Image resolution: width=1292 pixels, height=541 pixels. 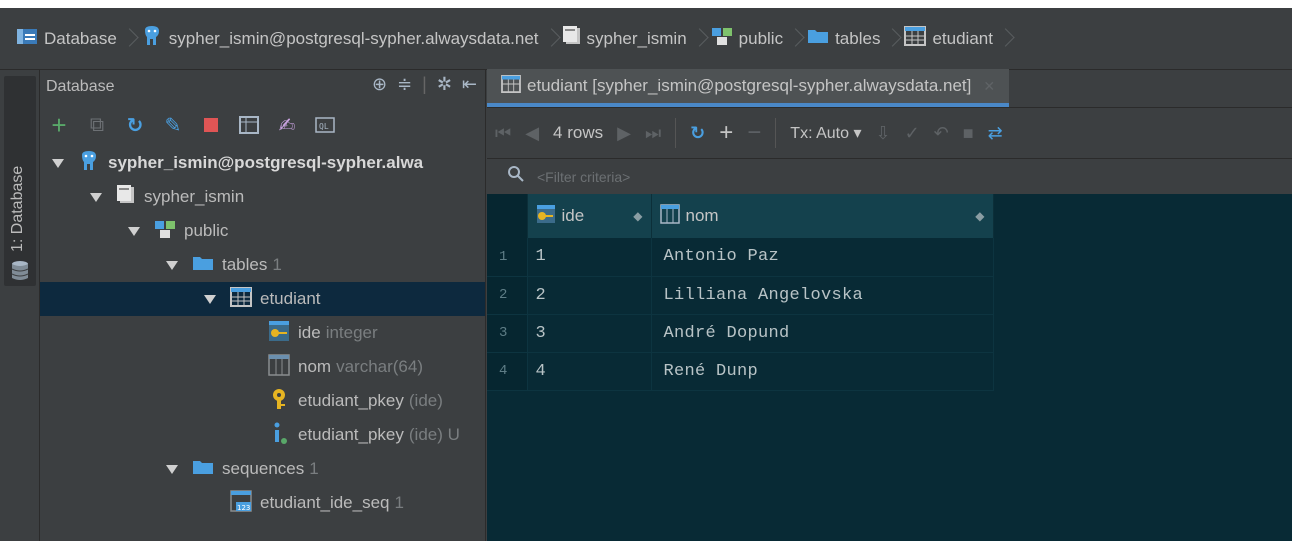 What do you see at coordinates (882, 133) in the screenshot?
I see `db-commit-icon: ⇩` at bounding box center [882, 133].